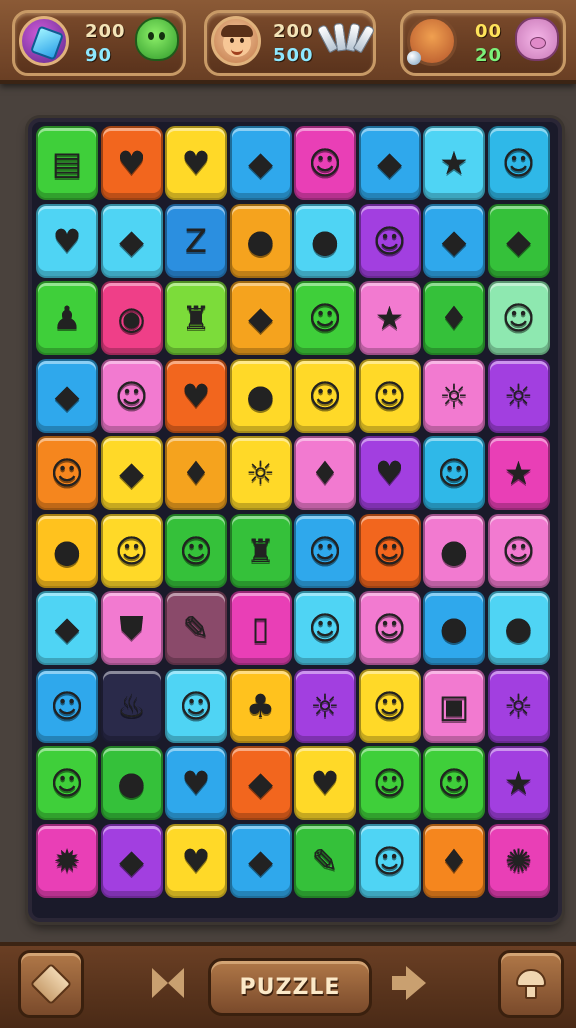  Describe the element at coordinates (454, 550) in the screenshot. I see `tile-r6-c7: ●` at that location.